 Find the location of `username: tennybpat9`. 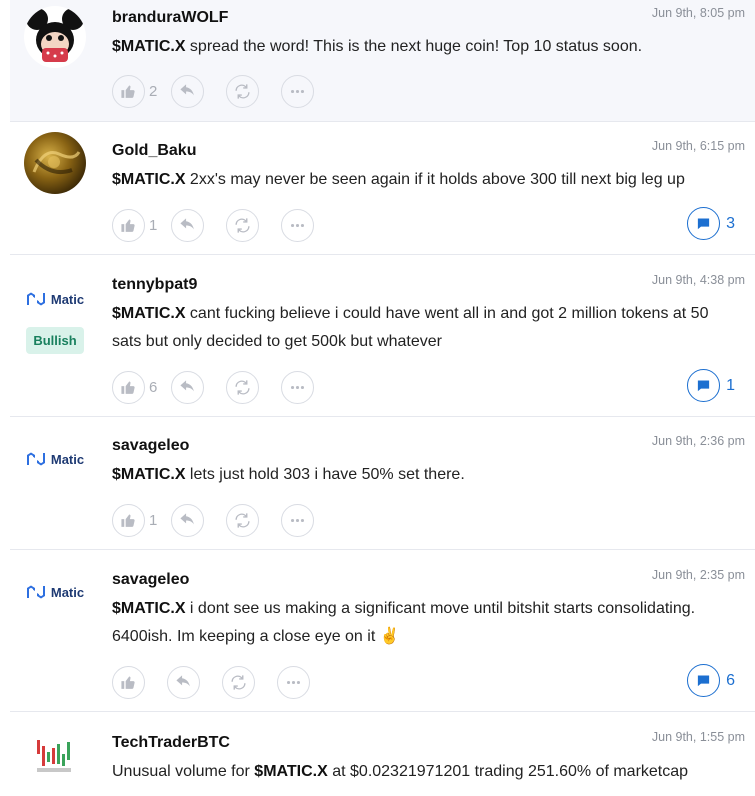

username: tennybpat9 is located at coordinates (154, 285).